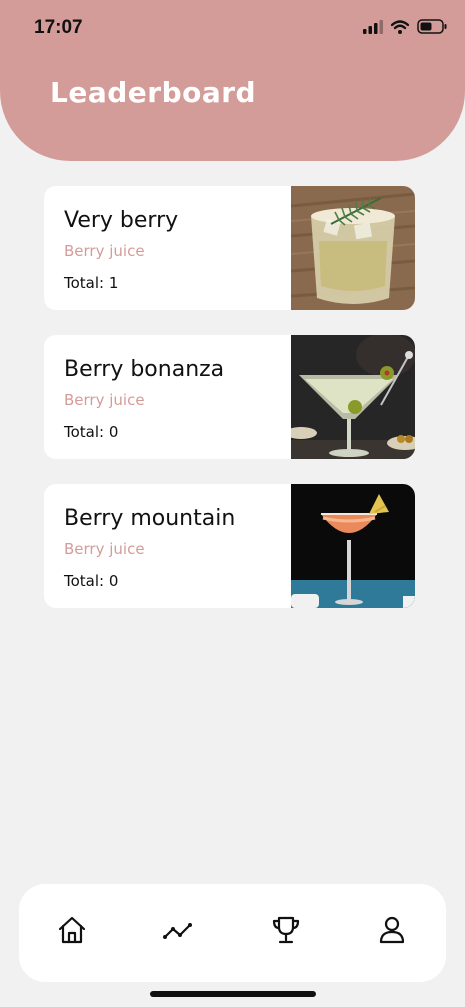 Image resolution: width=465 pixels, height=1007 pixels. Describe the element at coordinates (144, 369) in the screenshot. I see `card-name: Berry bonanza` at that location.